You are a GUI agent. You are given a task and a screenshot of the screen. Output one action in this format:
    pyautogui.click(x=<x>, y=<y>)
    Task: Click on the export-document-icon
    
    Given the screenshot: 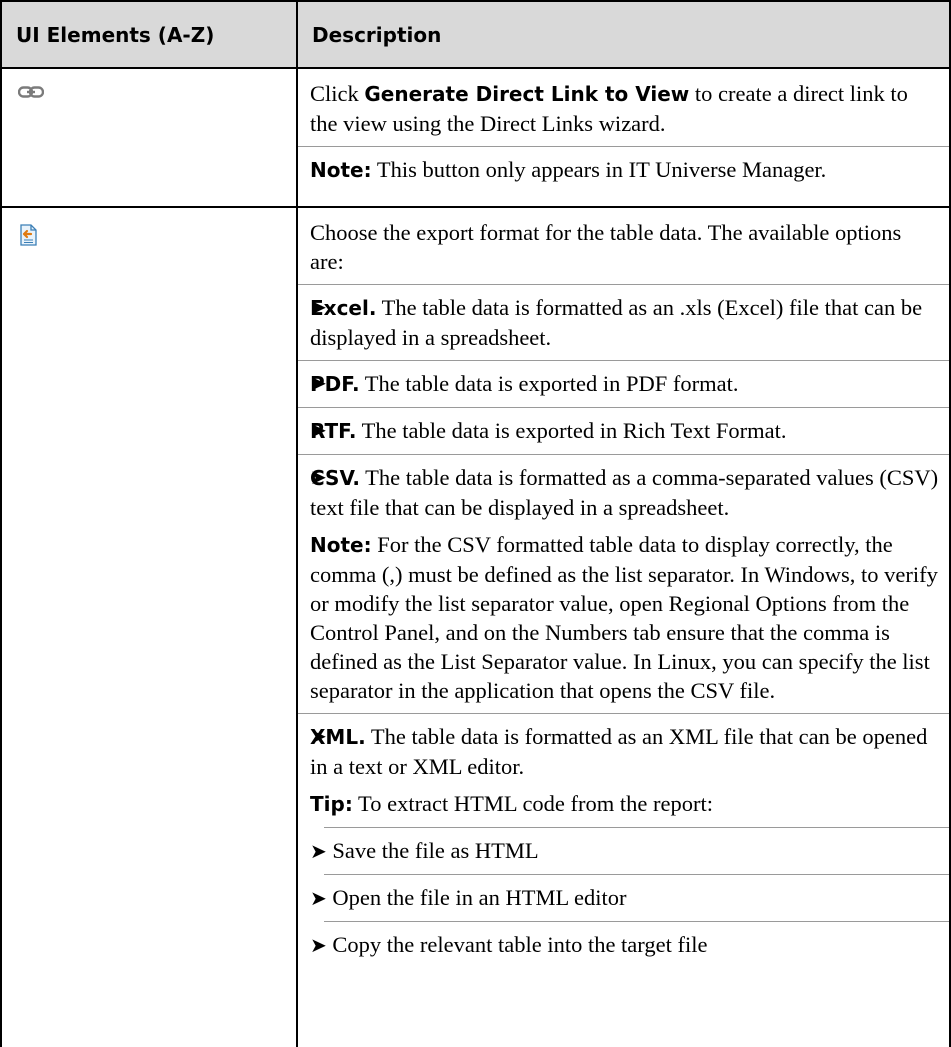 What is the action you would take?
    pyautogui.click(x=28, y=237)
    